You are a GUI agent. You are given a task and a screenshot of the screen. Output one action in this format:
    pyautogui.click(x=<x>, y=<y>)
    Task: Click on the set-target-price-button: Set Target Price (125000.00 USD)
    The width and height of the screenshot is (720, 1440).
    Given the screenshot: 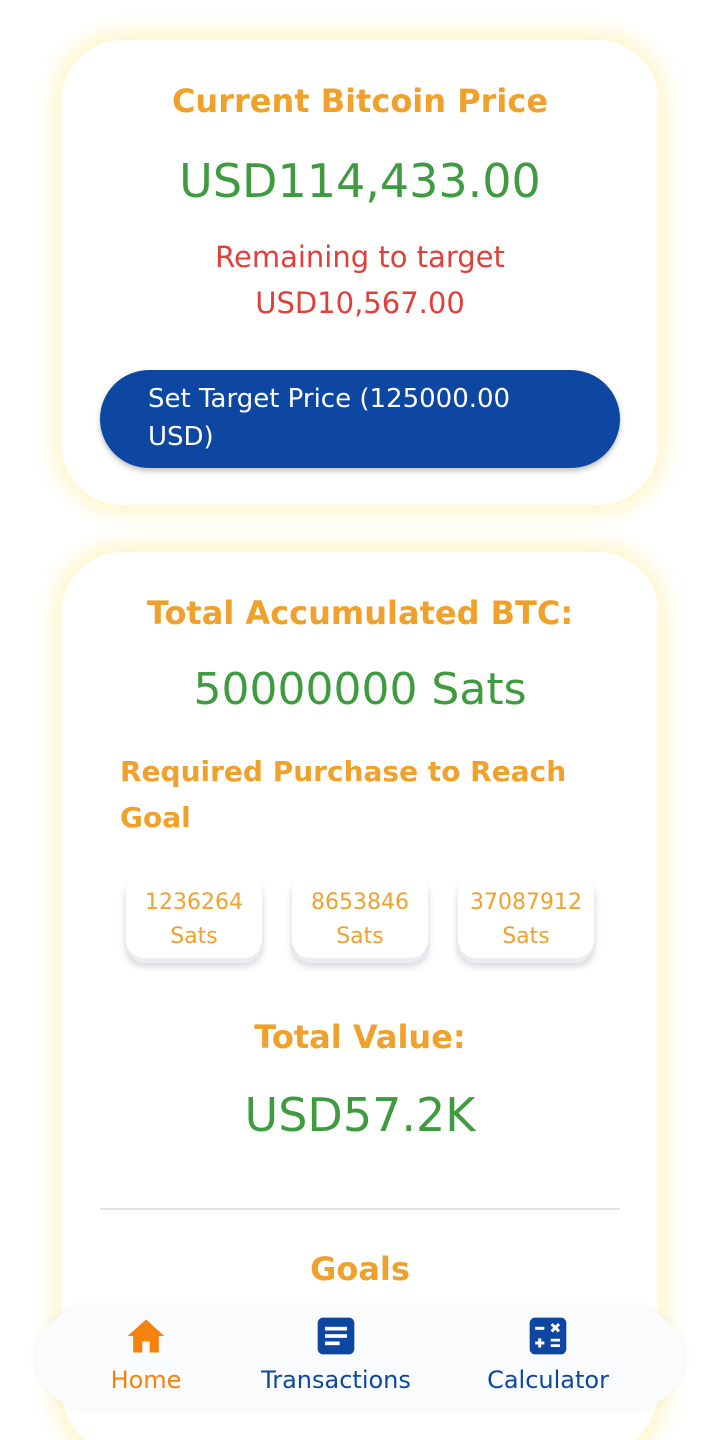 What is the action you would take?
    pyautogui.click(x=360, y=419)
    